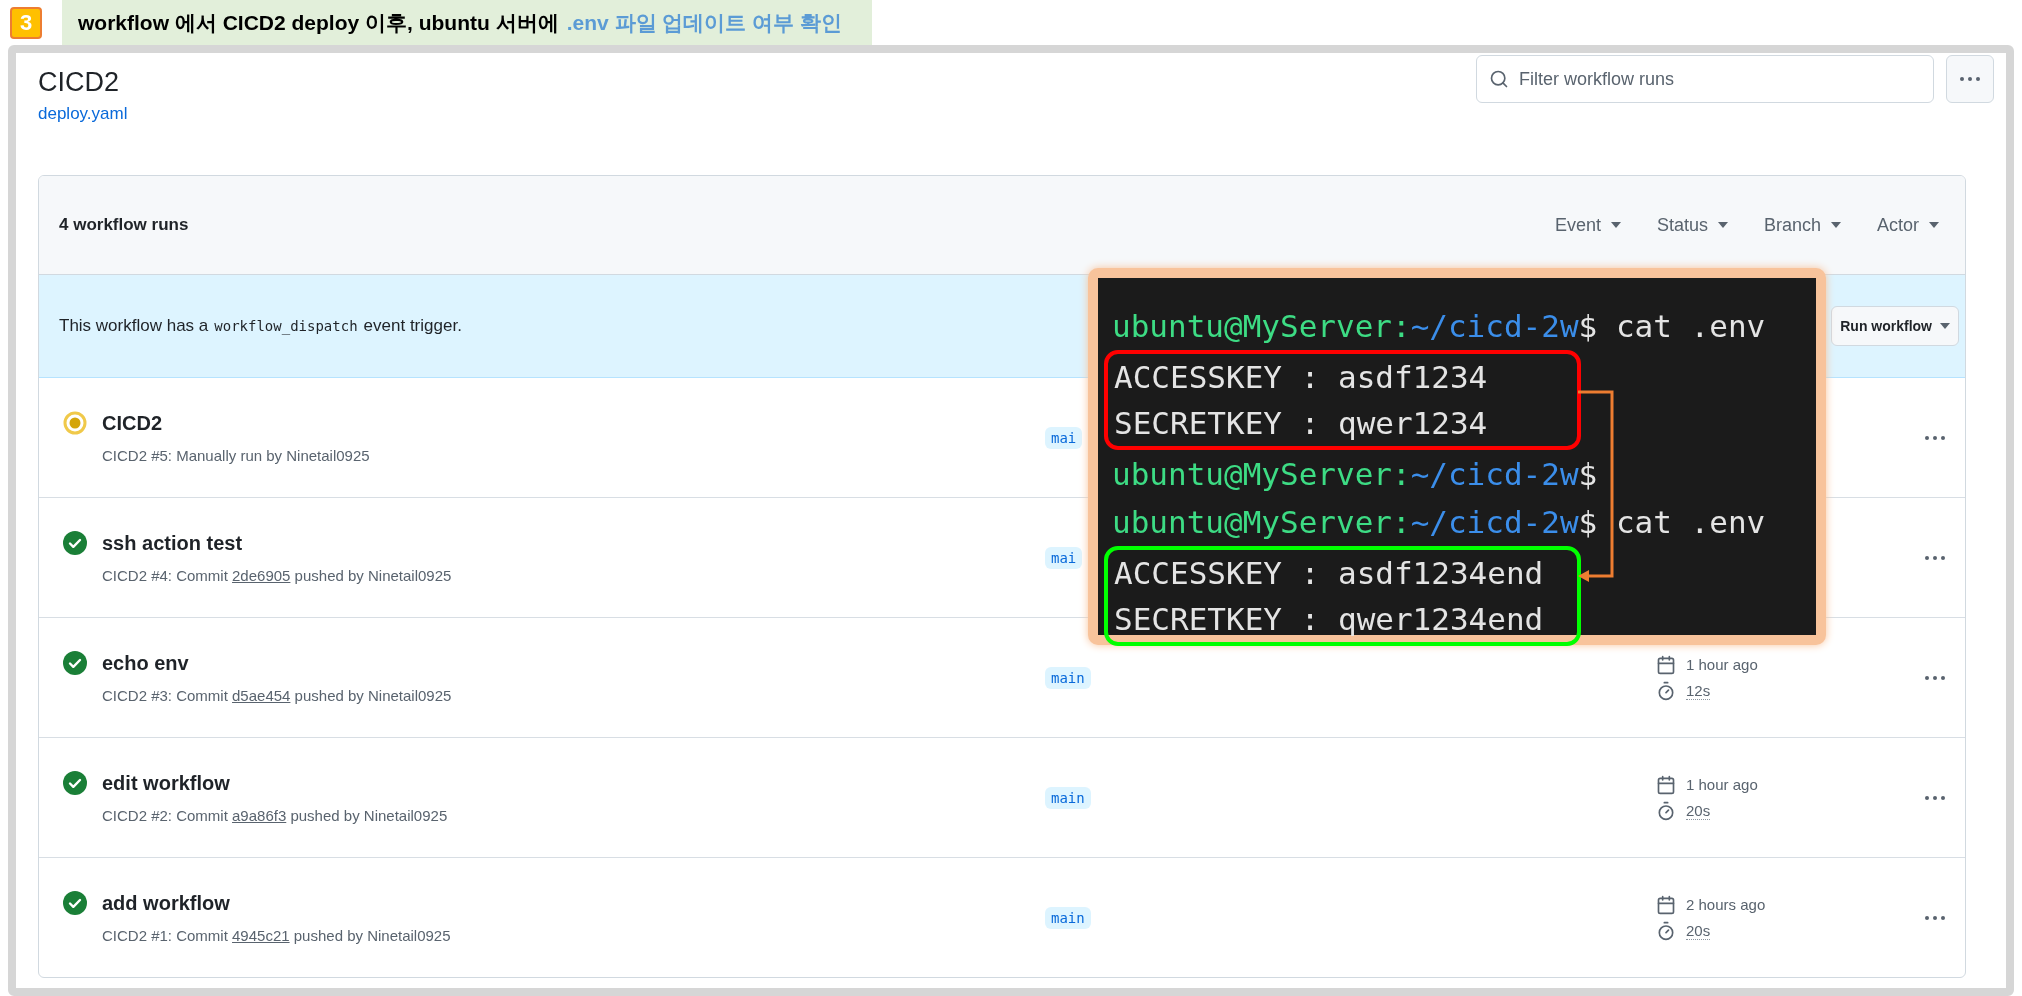  Describe the element at coordinates (83, 114) in the screenshot. I see `workflow-file-link: deploy.yaml` at that location.